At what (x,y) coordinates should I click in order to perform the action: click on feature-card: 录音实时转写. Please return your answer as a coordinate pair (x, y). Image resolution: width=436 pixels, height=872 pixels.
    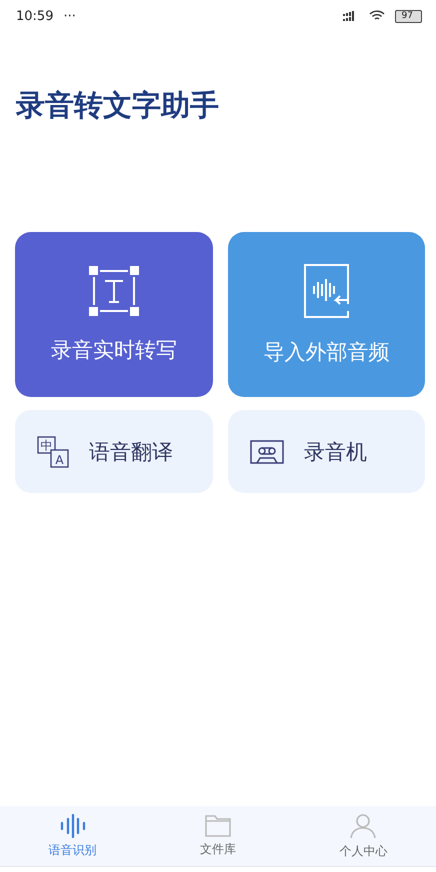
    Looking at the image, I should click on (114, 314).